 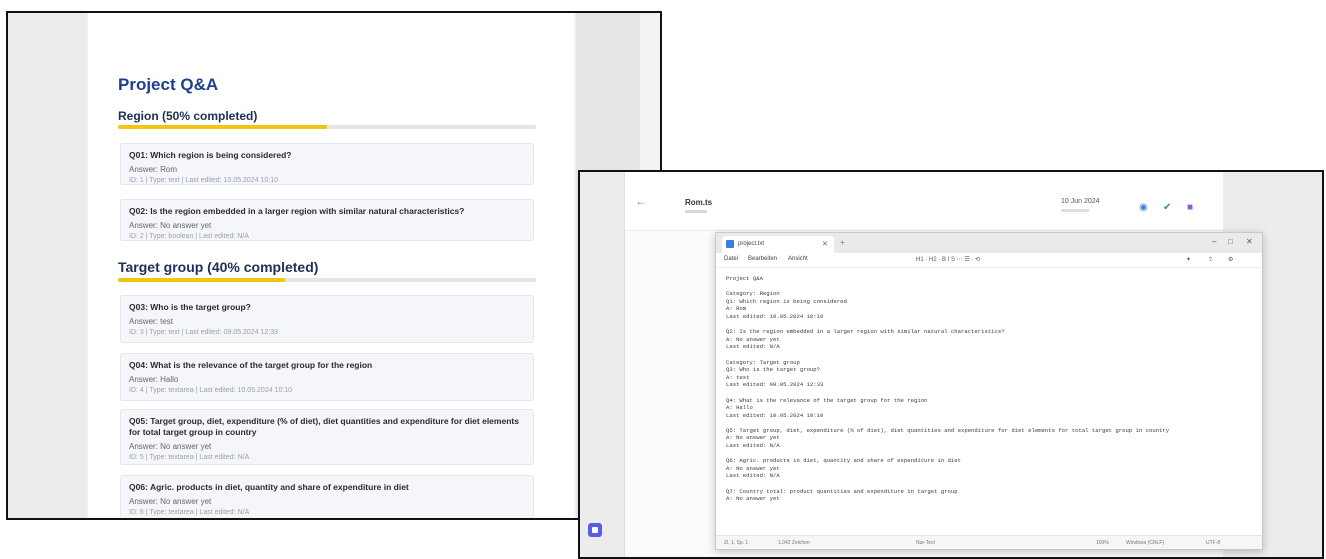 I want to click on answer-text: Answer: Rom, so click(x=153, y=169).